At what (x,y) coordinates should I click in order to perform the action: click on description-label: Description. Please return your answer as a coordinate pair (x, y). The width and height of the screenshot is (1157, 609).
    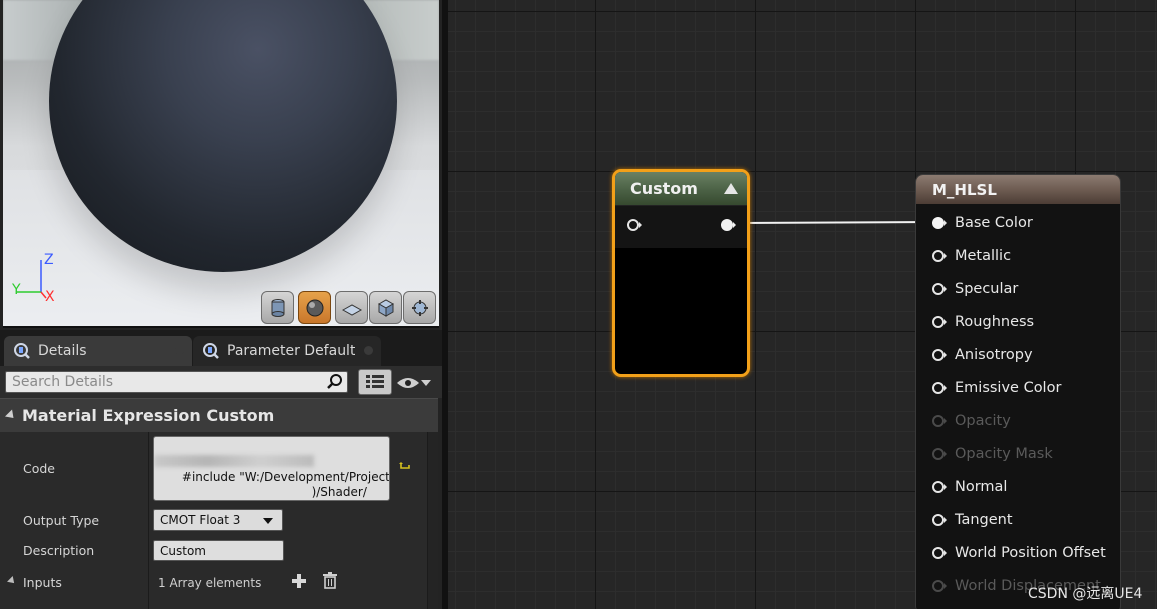
    Looking at the image, I should click on (59, 550).